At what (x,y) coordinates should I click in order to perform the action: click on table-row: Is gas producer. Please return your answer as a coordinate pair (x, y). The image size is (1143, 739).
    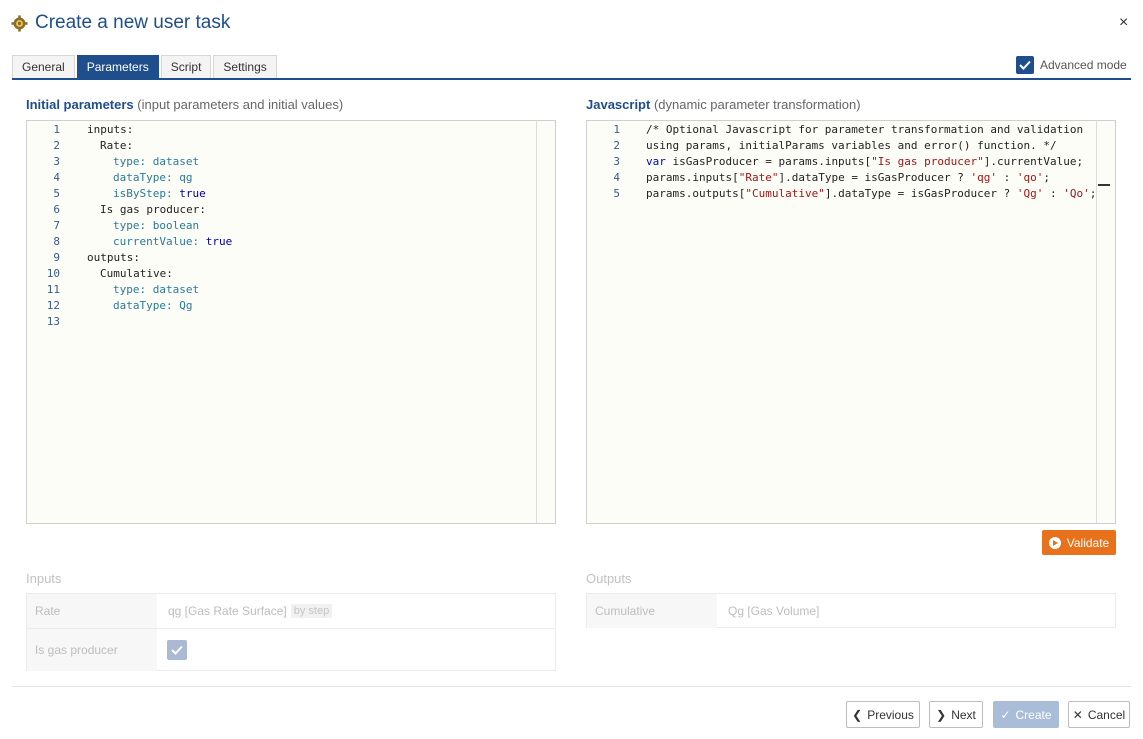
    Looking at the image, I should click on (291, 649).